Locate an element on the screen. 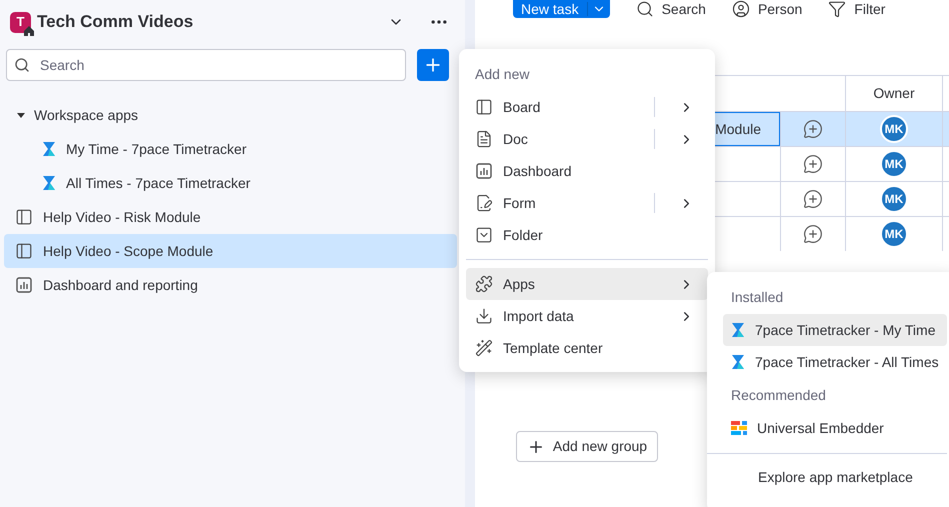  wand-icon is located at coordinates (484, 348).